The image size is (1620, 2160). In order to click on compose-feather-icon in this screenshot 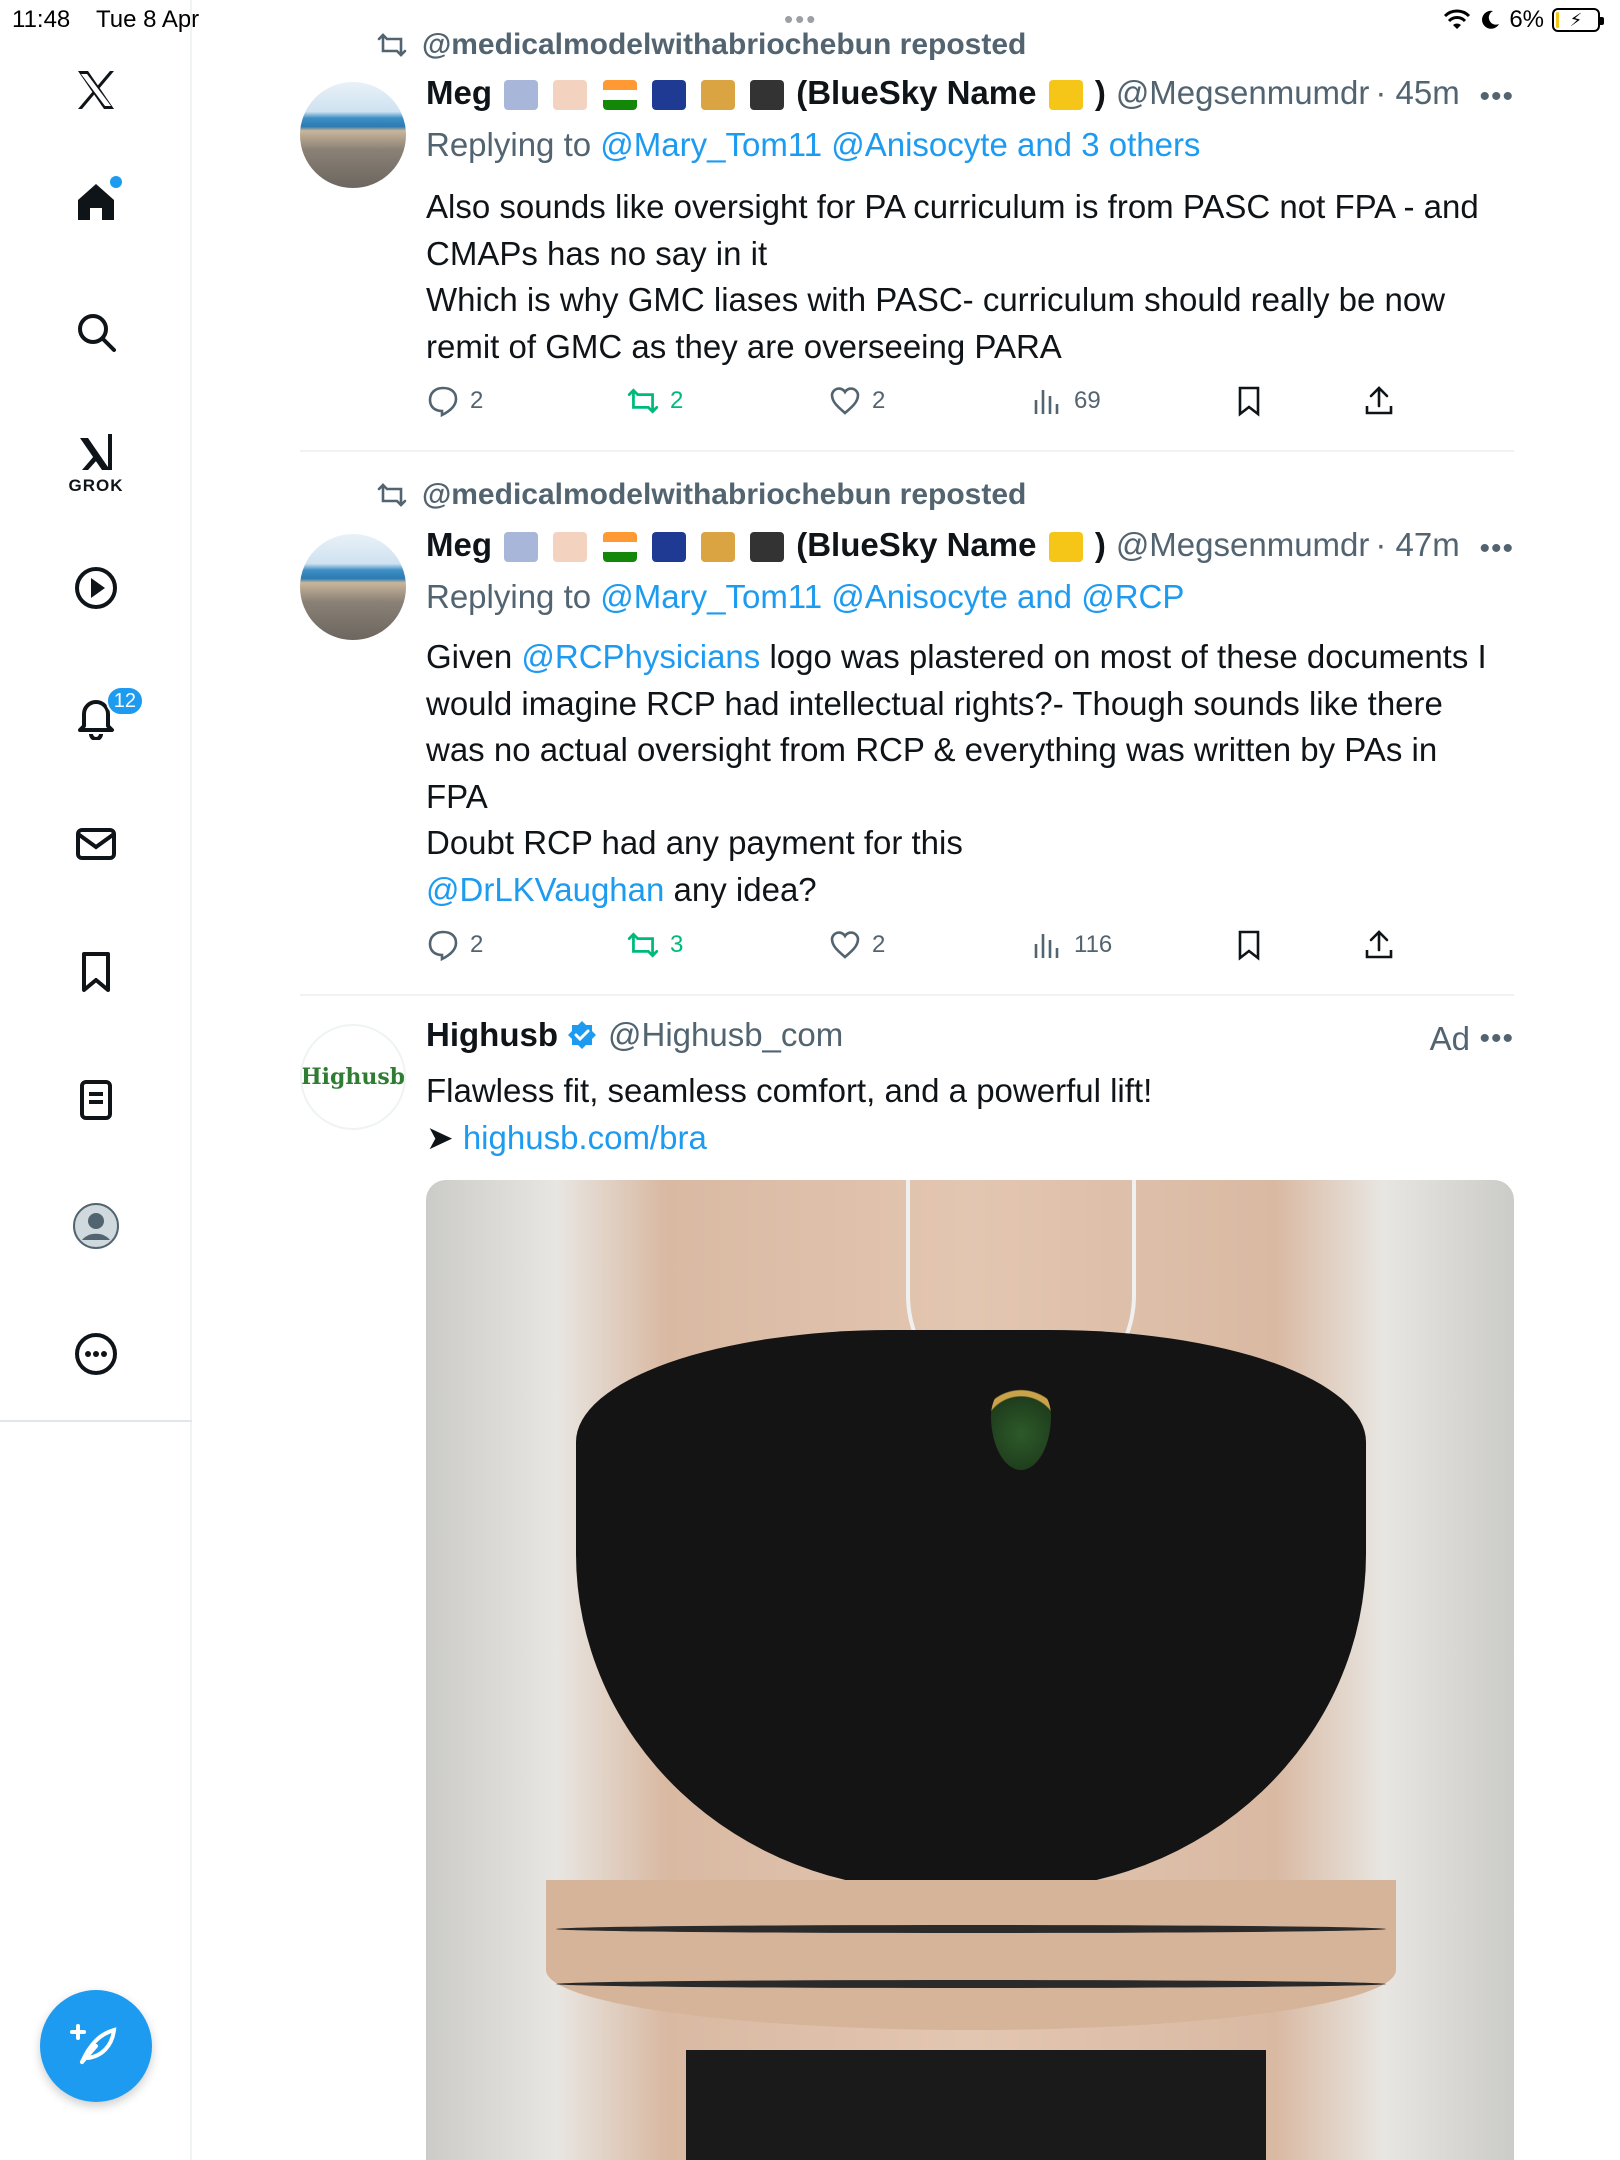, I will do `click(93, 2044)`.